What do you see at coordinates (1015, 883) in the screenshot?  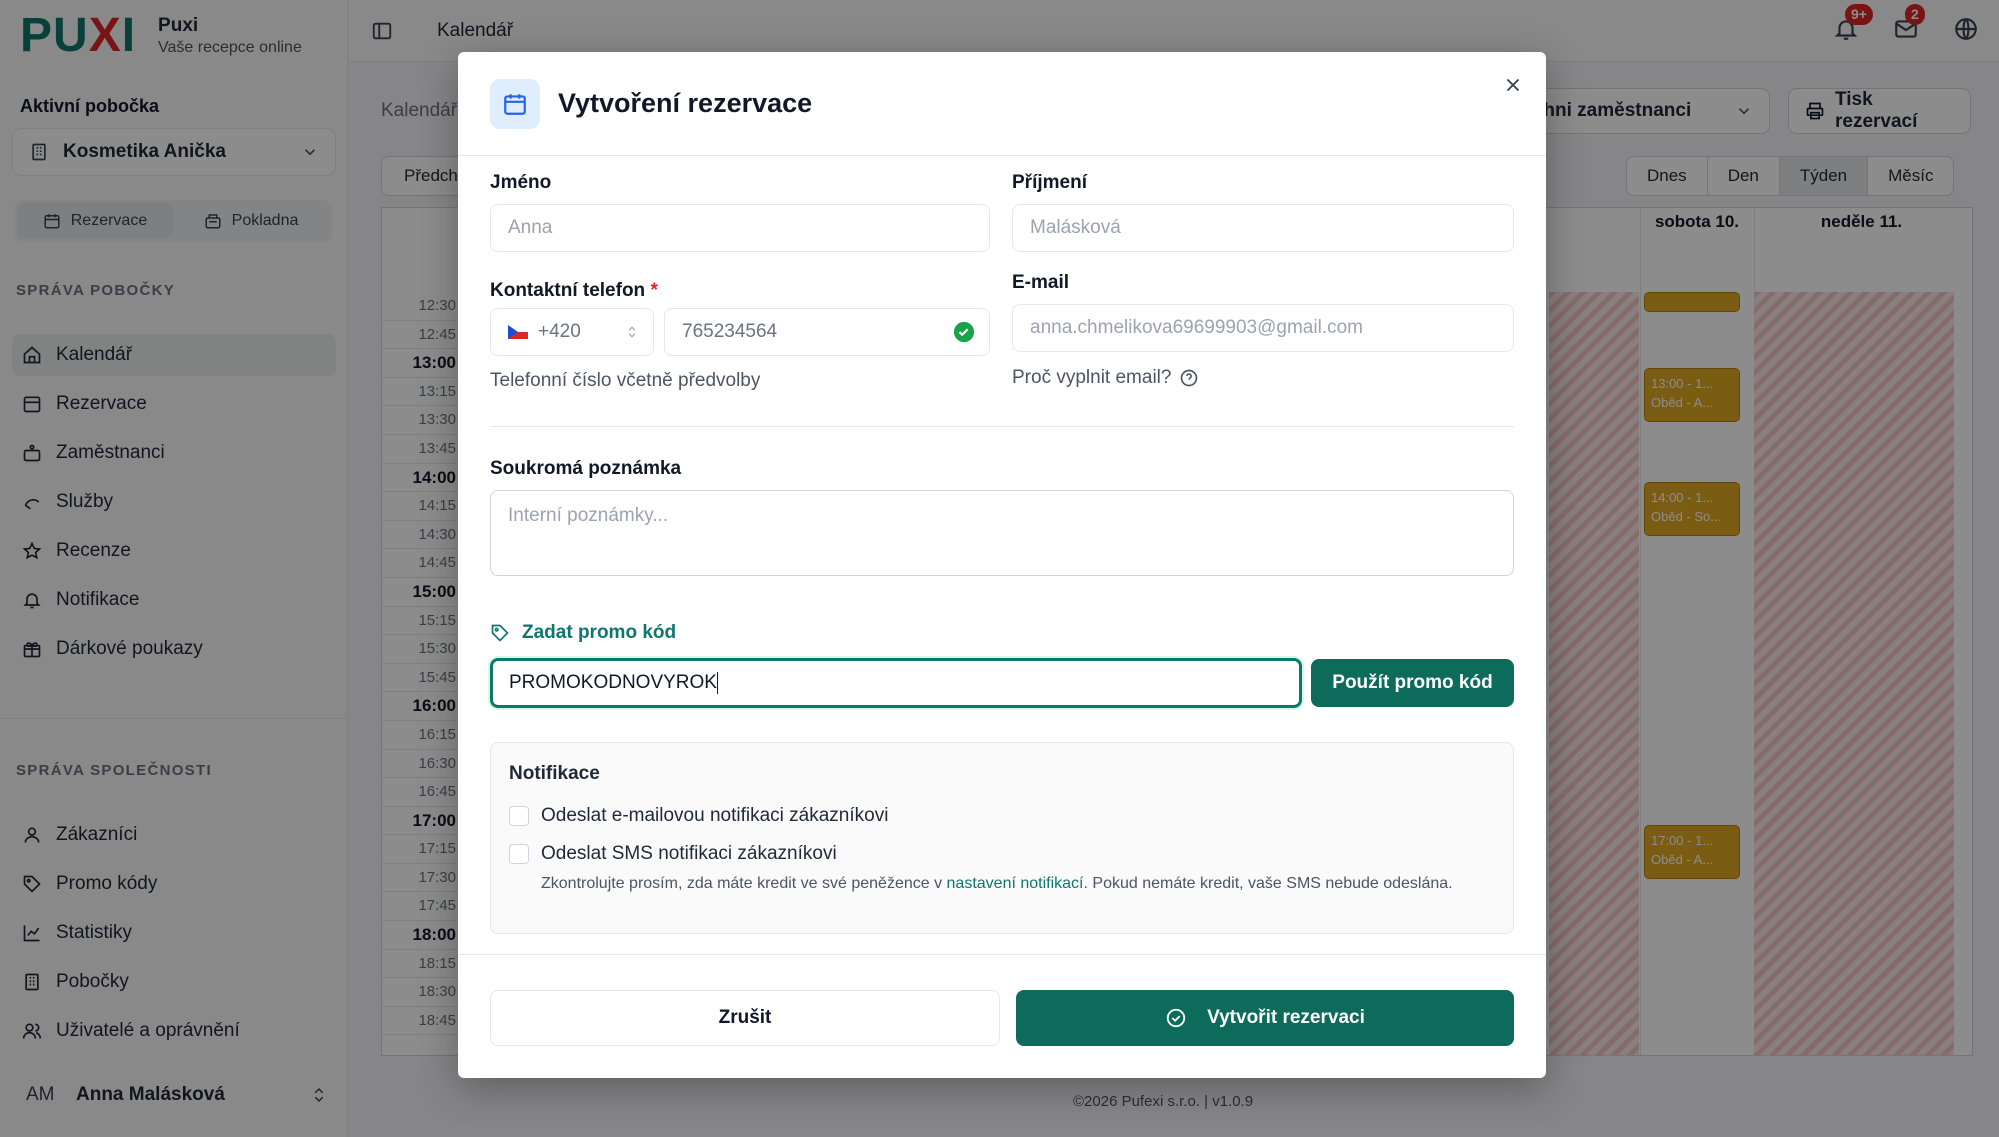 I see `notification-settings-link: nastavení notifikací` at bounding box center [1015, 883].